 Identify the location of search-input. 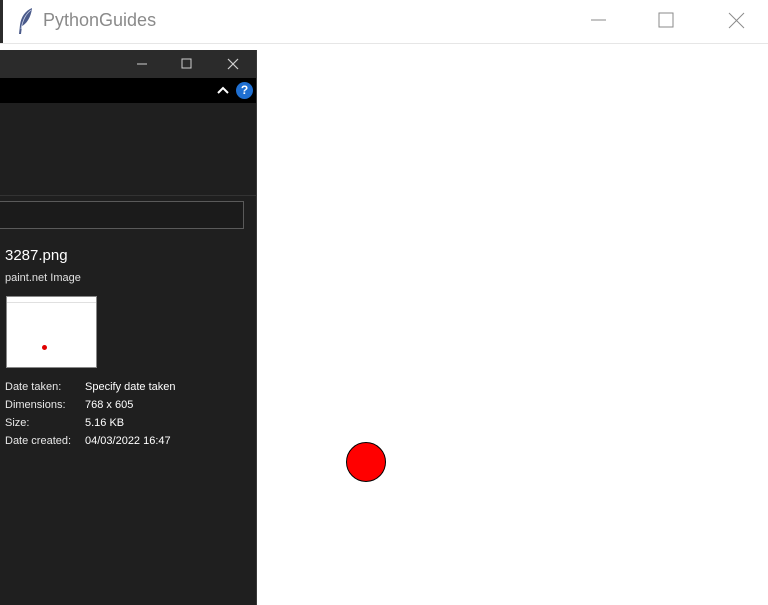
(122, 215).